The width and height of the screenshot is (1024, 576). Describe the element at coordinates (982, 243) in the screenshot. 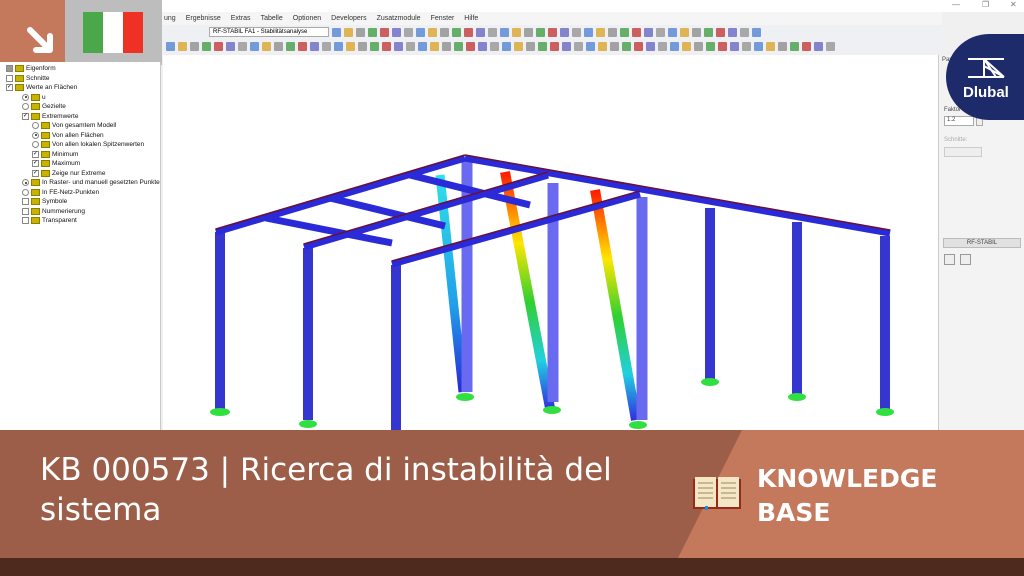

I see `rf-stabil-button: RF-STABIL` at that location.